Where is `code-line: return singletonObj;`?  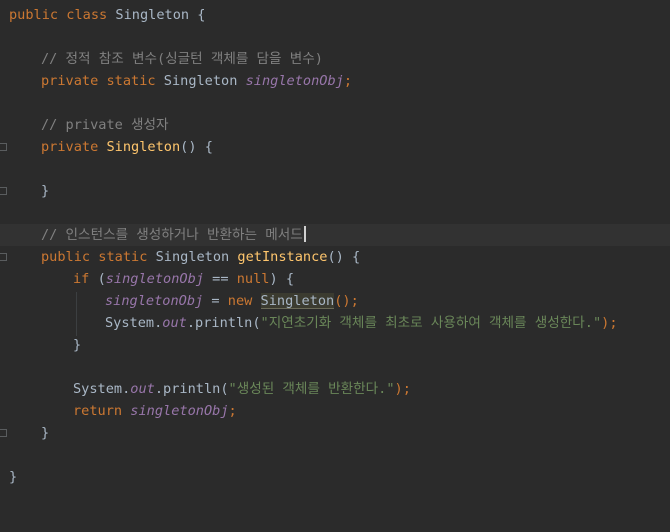
code-line: return singletonObj; is located at coordinates (335, 411).